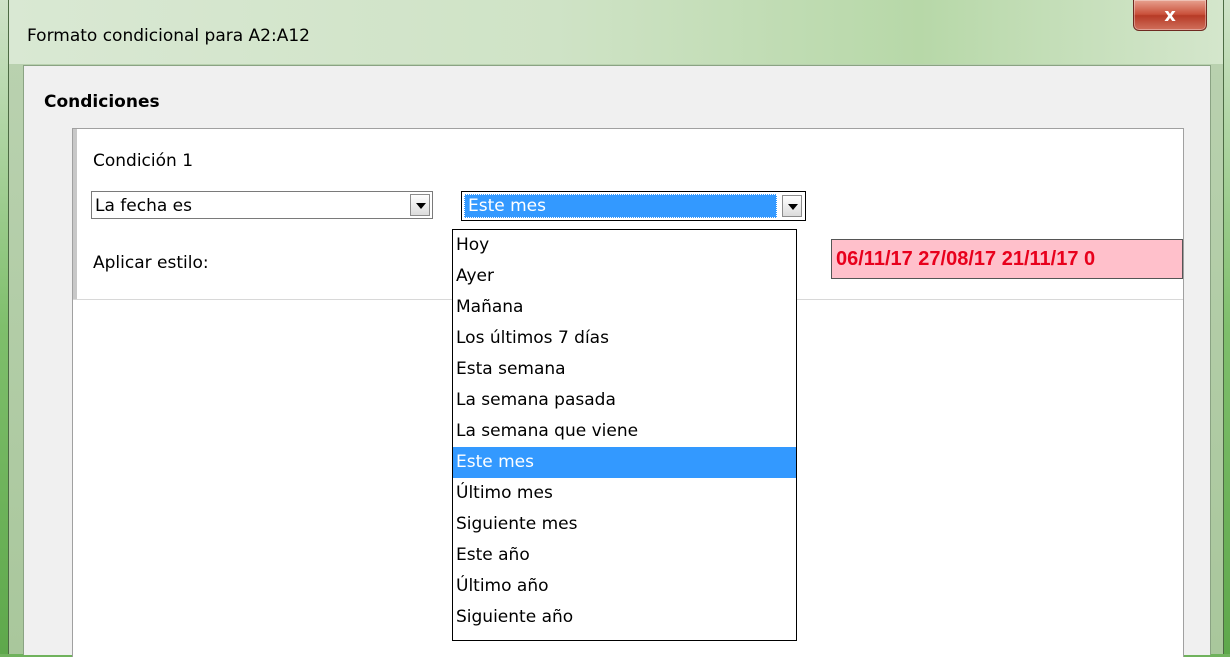 The width and height of the screenshot is (1230, 657). I want to click on condition-type-value: La fecha es, so click(143, 206).